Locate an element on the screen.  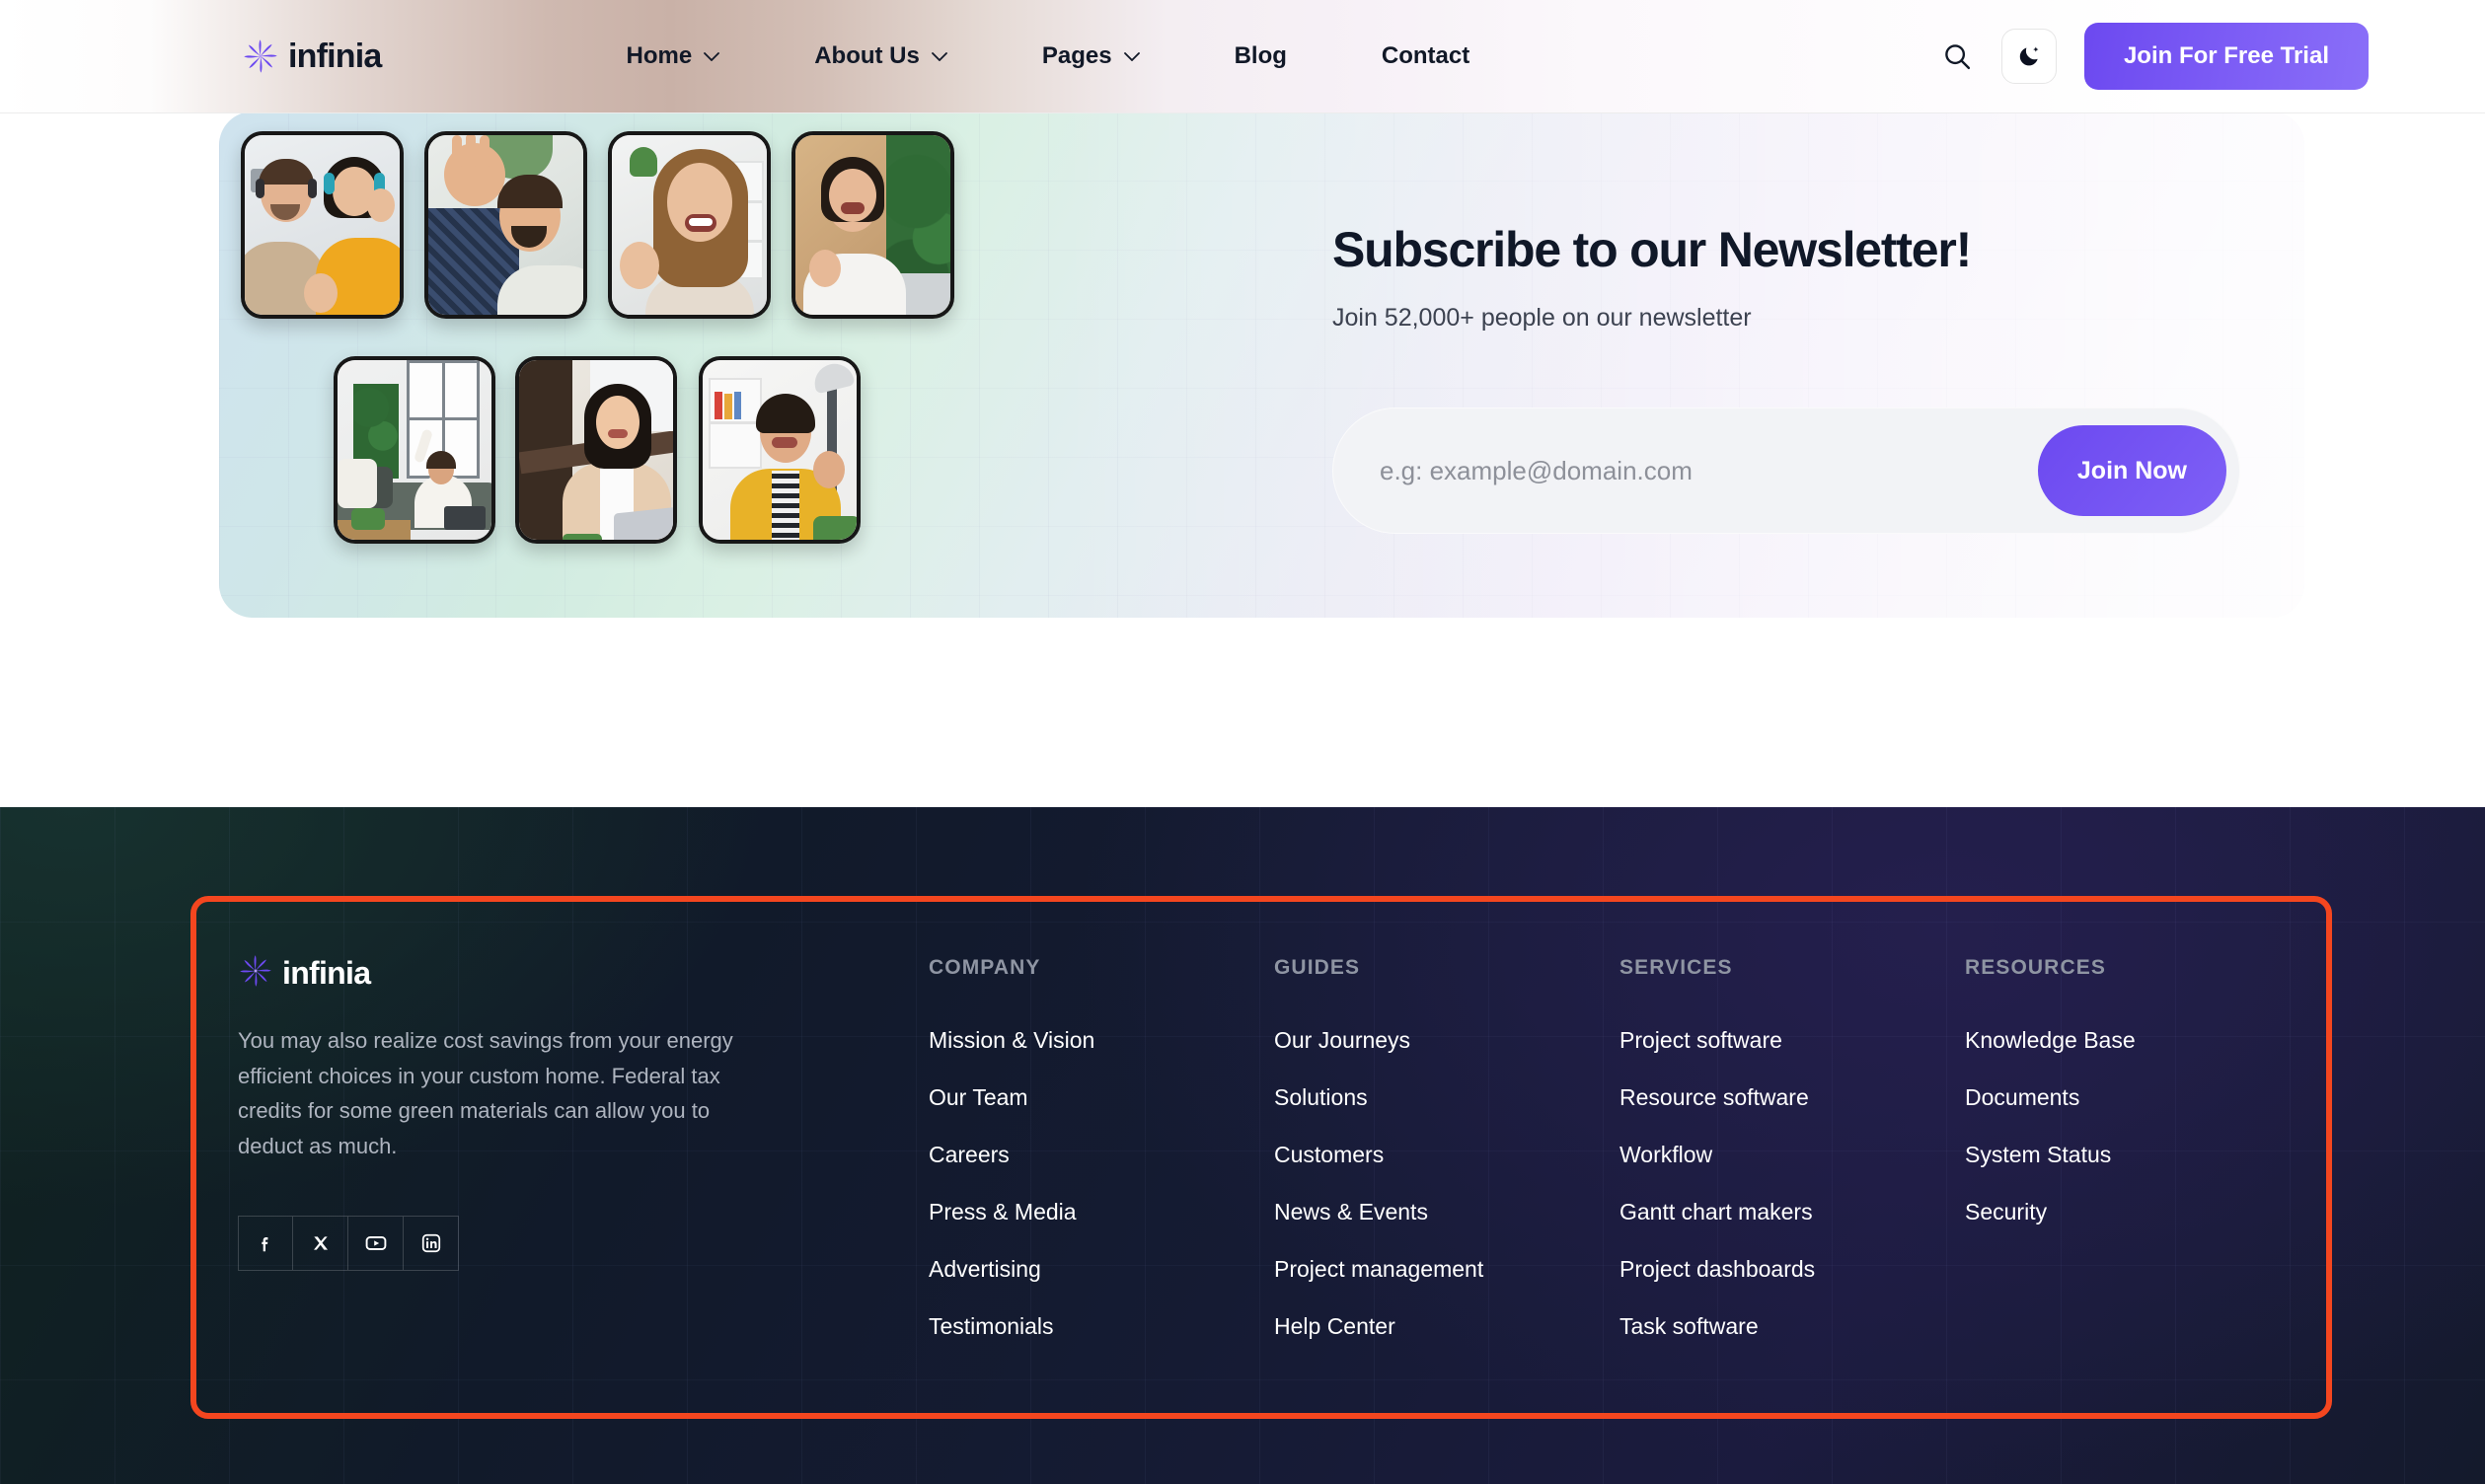
photo-woman-couch-laptop is located at coordinates (415, 450).